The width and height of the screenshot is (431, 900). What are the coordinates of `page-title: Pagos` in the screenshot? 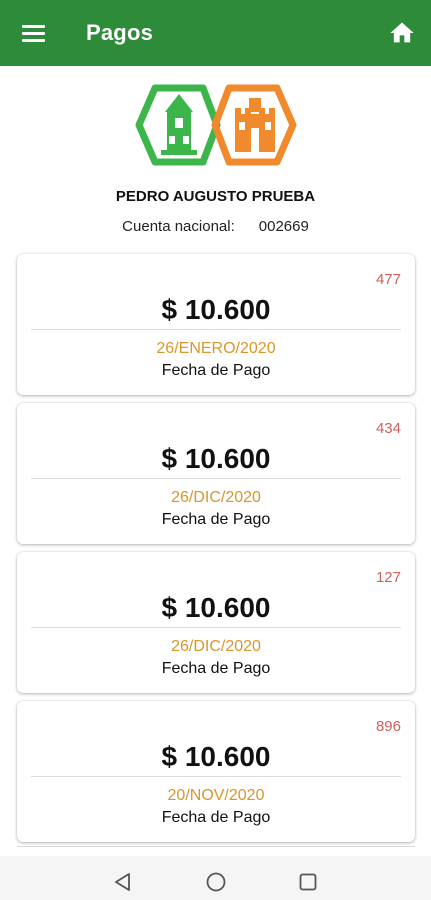 It's located at (120, 32).